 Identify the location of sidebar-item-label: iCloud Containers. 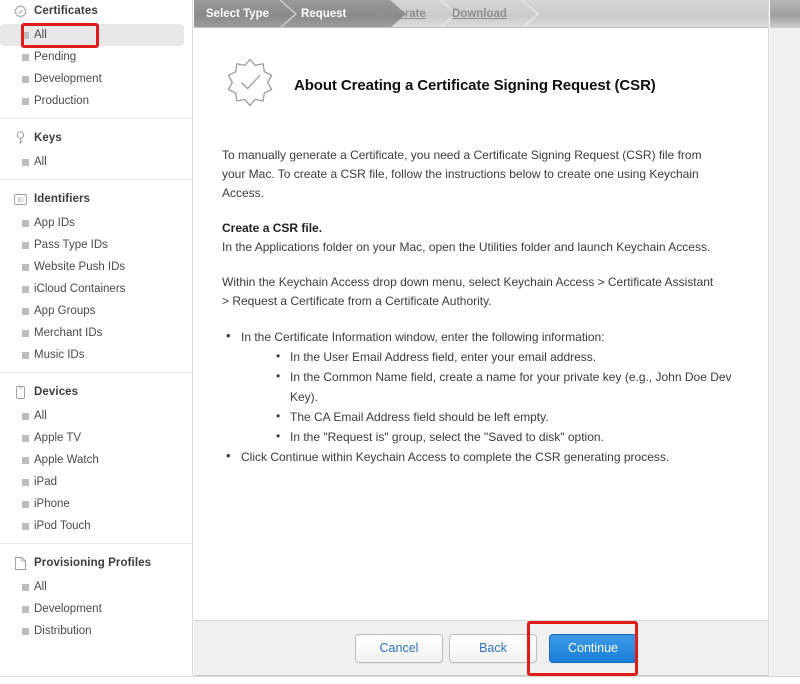
(80, 289).